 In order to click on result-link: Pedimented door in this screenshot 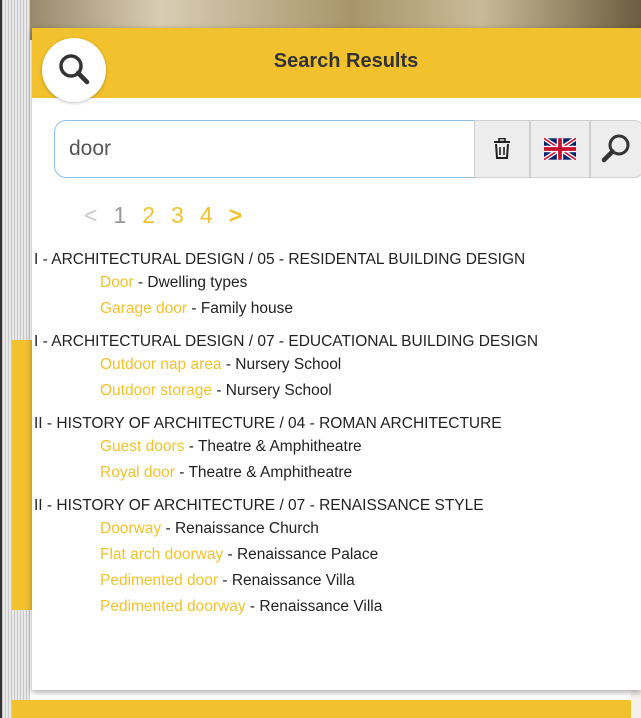, I will do `click(159, 580)`.